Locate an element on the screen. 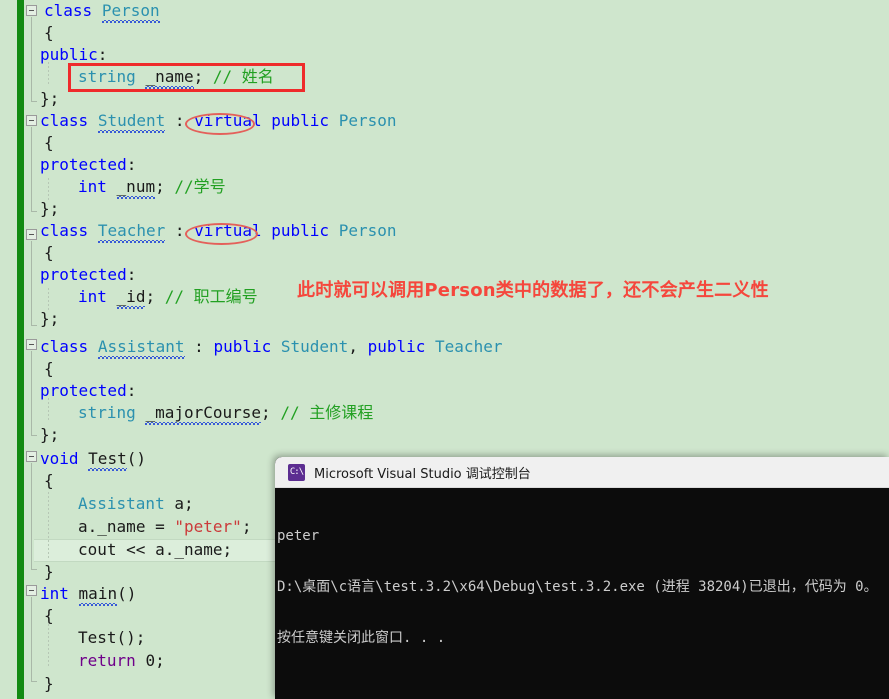 Image resolution: width=889 pixels, height=699 pixels. token-identifier: cout is located at coordinates (97, 549).